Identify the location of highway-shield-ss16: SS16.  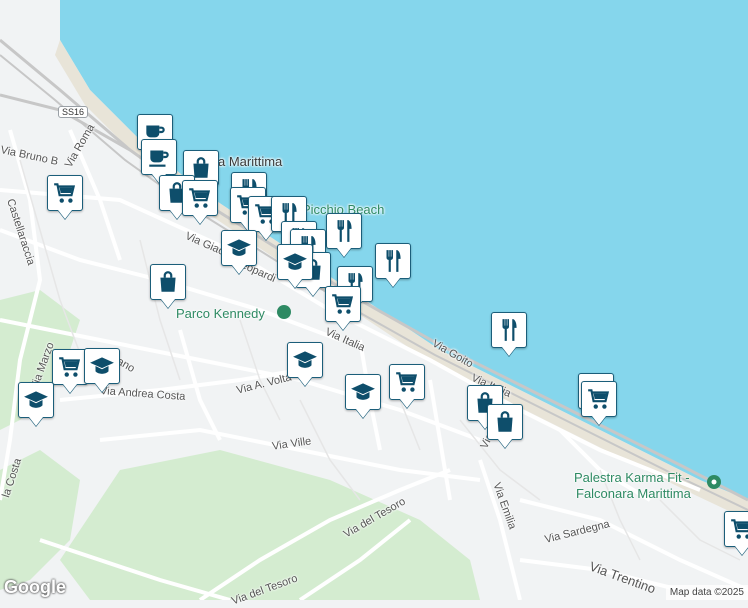
(73, 112).